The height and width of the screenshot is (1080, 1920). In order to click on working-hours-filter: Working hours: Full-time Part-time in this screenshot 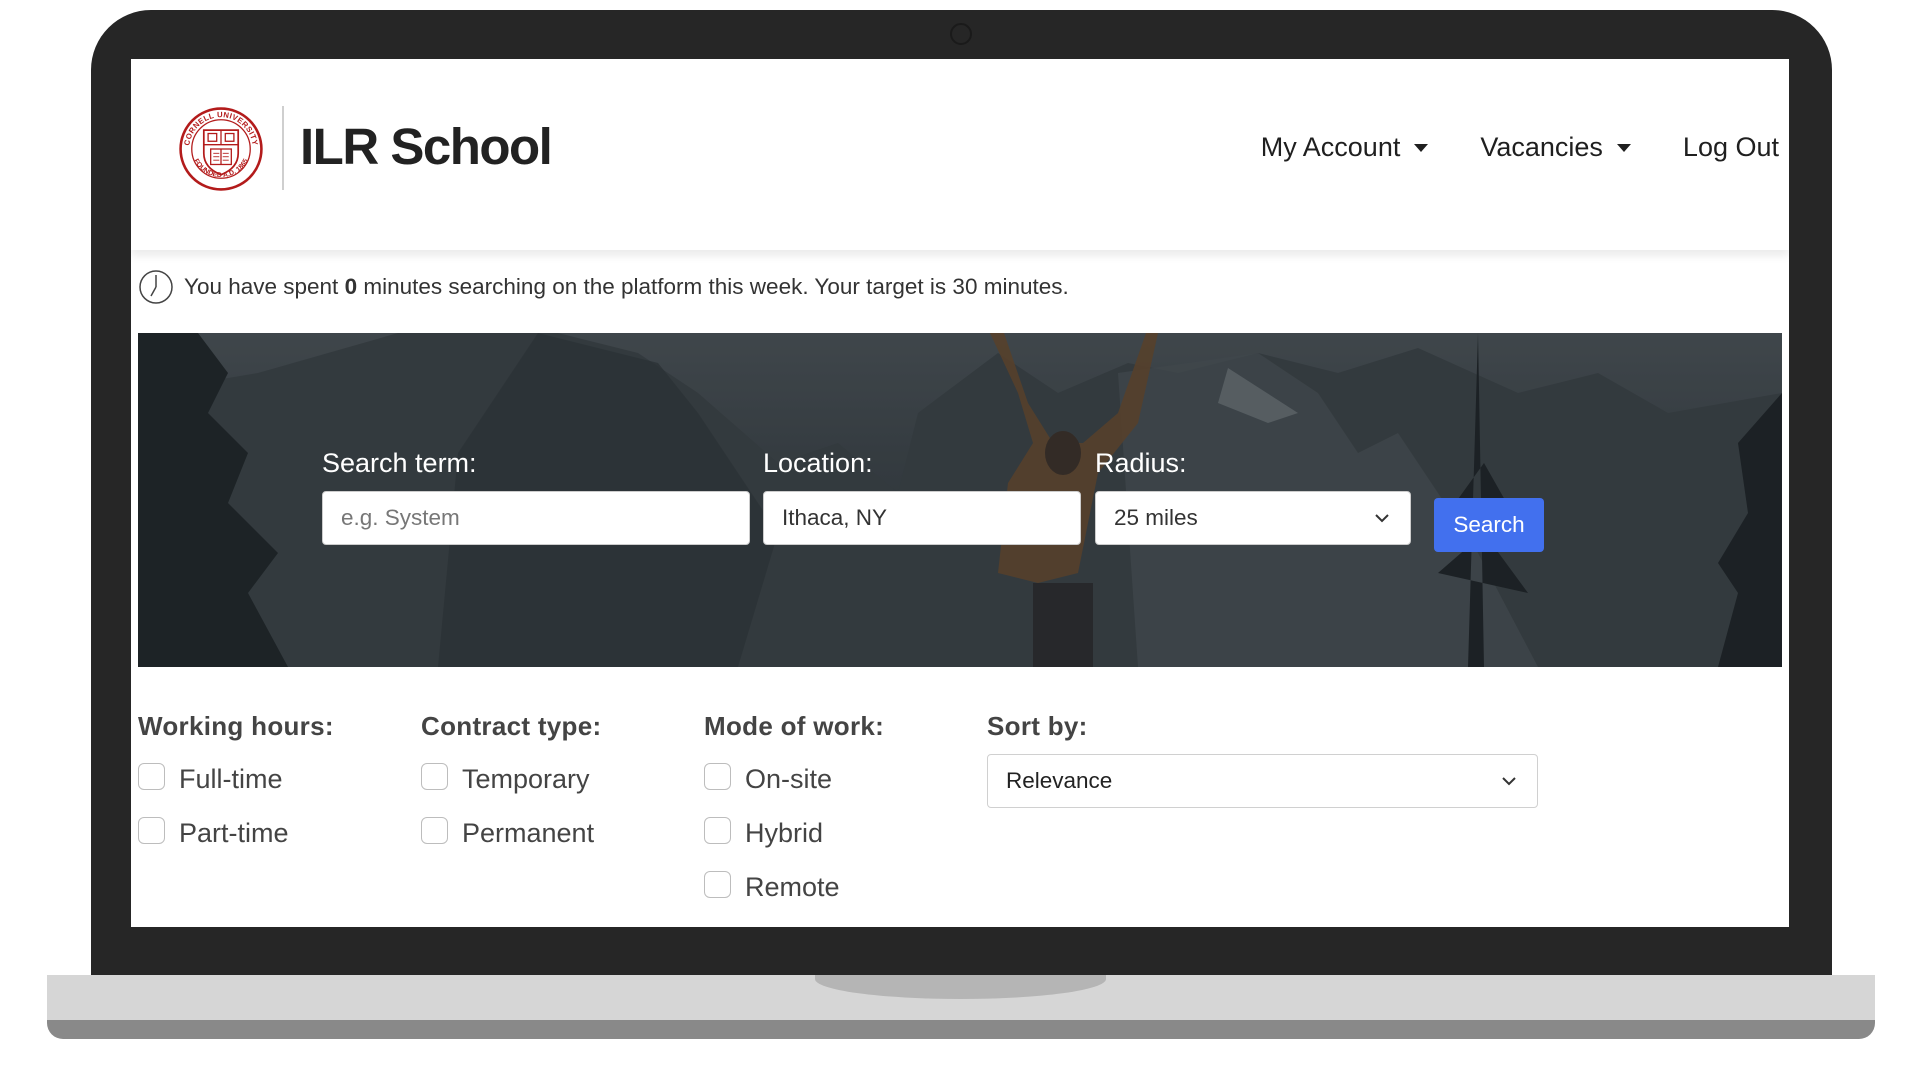, I will do `click(236, 780)`.